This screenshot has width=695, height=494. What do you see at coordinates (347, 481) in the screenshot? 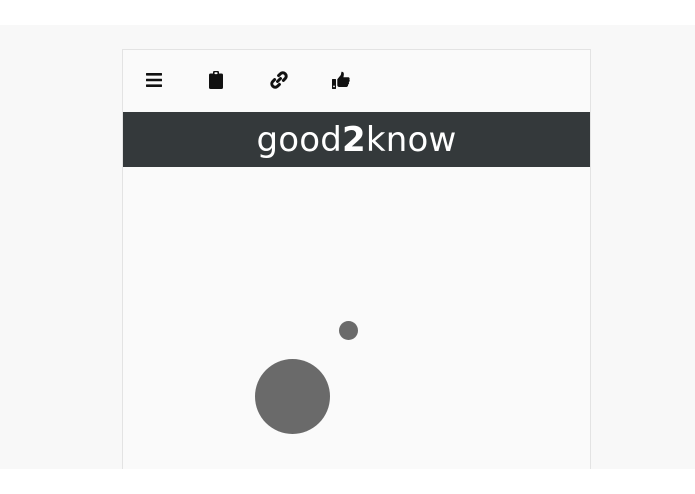
I see `bottom-strip` at bounding box center [347, 481].